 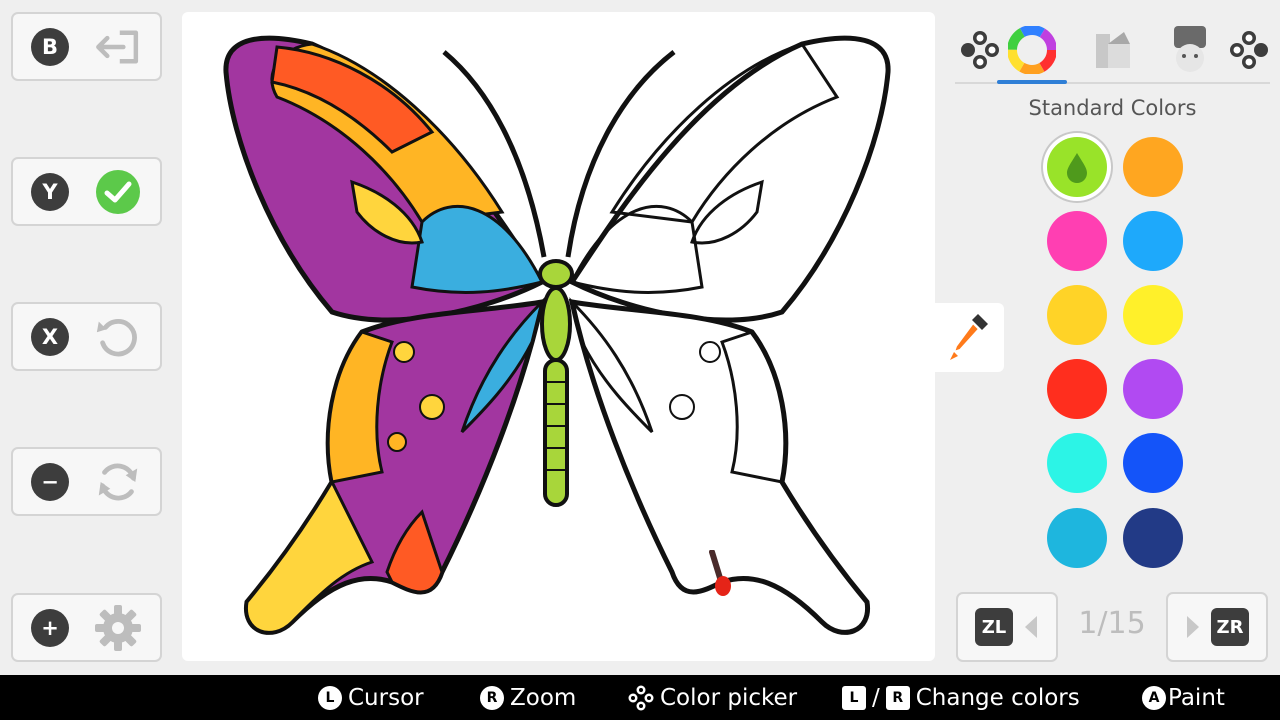 What do you see at coordinates (86, 627) in the screenshot?
I see `settings-button: +` at bounding box center [86, 627].